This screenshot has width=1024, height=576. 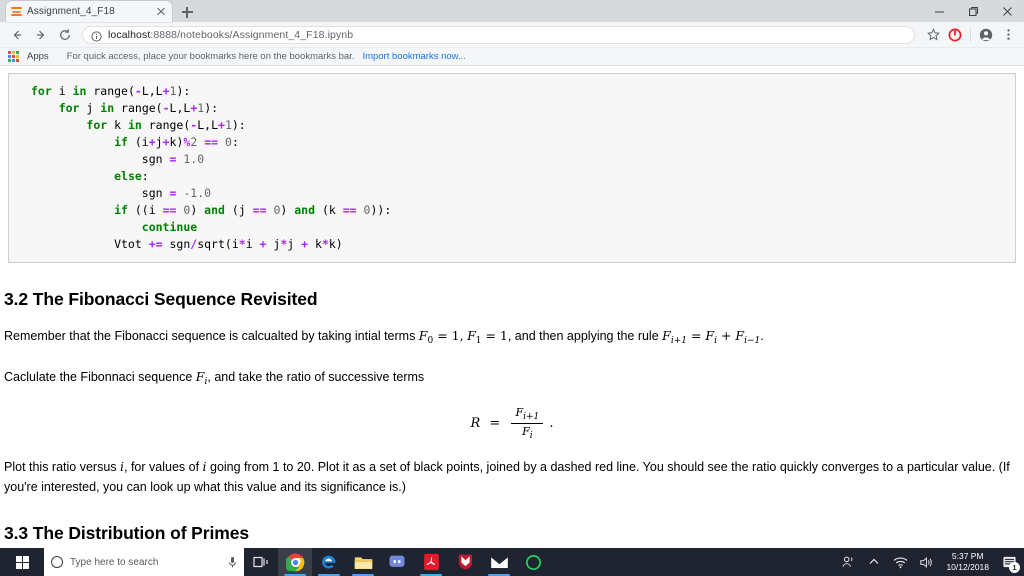 What do you see at coordinates (16, 11) in the screenshot?
I see `jupyter-icon` at bounding box center [16, 11].